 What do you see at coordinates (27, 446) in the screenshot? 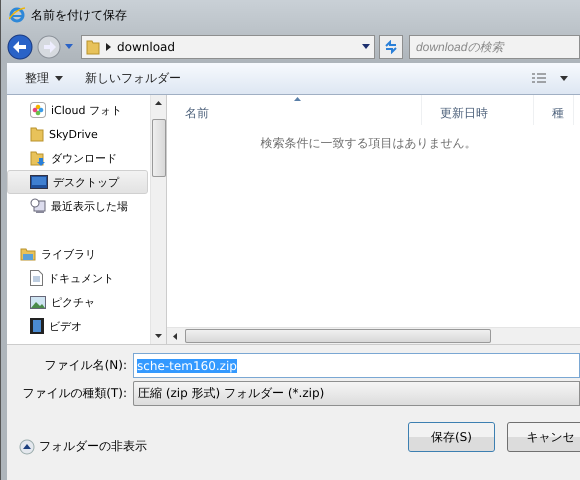
I see `collapse-icon` at bounding box center [27, 446].